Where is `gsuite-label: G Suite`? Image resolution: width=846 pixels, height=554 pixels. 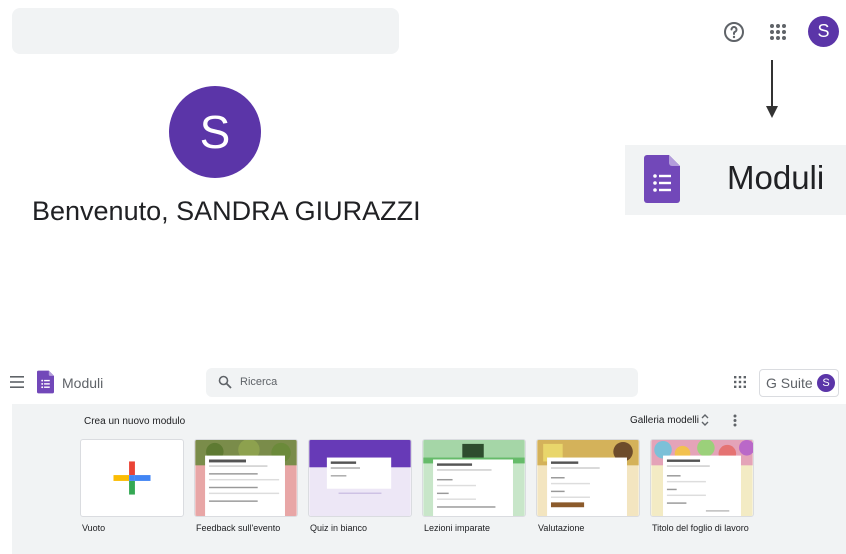
gsuite-label: G Suite is located at coordinates (789, 383).